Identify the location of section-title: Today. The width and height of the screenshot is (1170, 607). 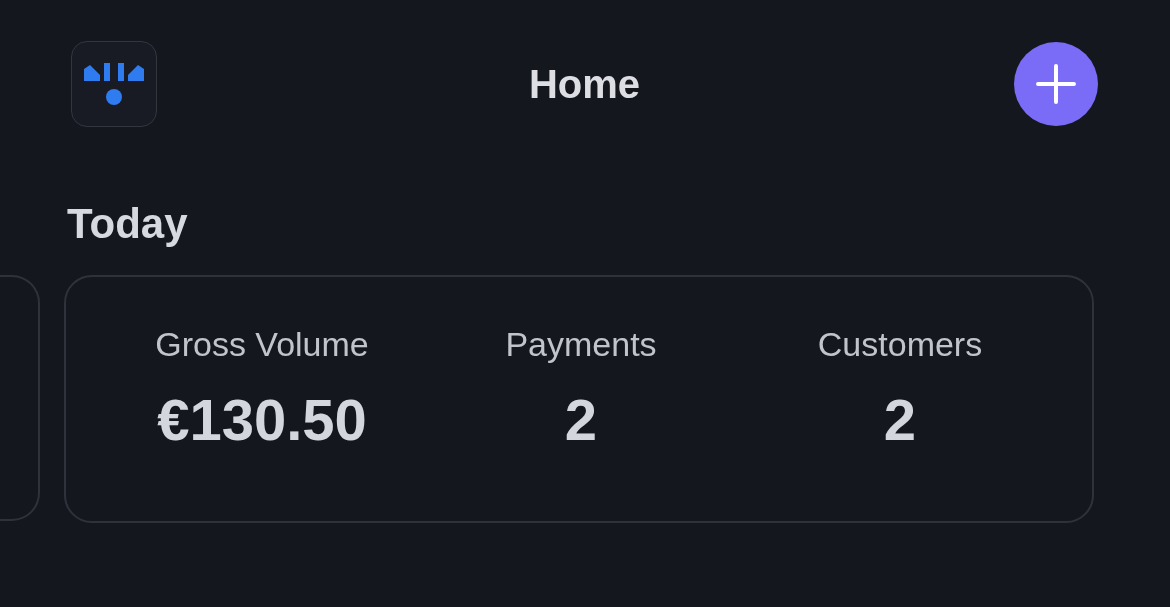
(128, 224).